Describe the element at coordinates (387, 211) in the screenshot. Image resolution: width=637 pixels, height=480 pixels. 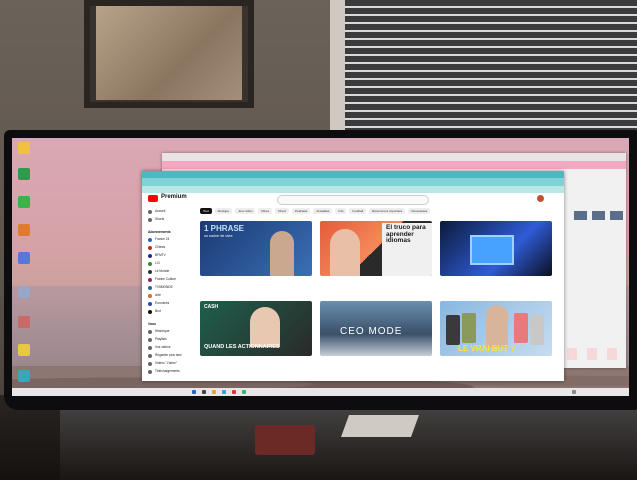
I see `chip: Récemment importées` at that location.